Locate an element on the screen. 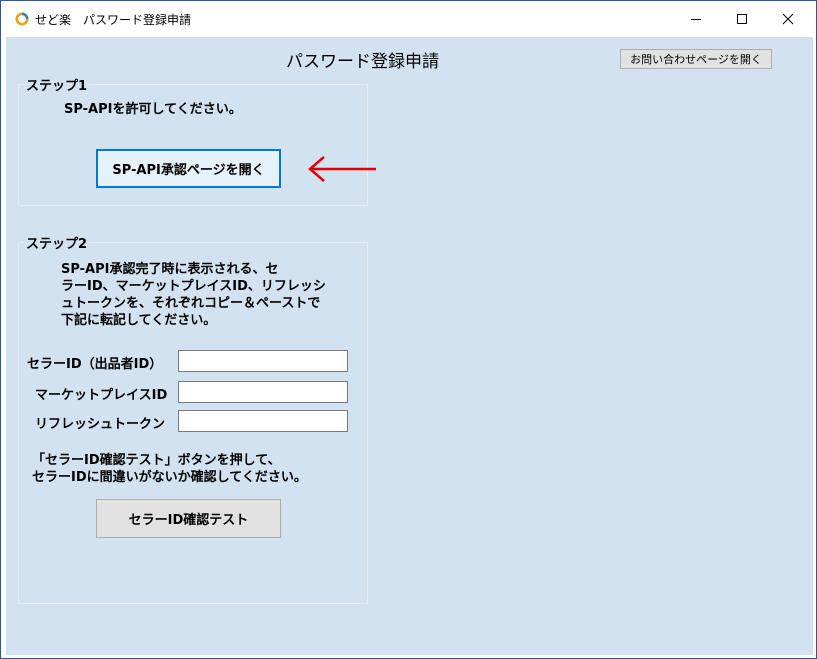  arrow-left-icon is located at coordinates (342, 169).